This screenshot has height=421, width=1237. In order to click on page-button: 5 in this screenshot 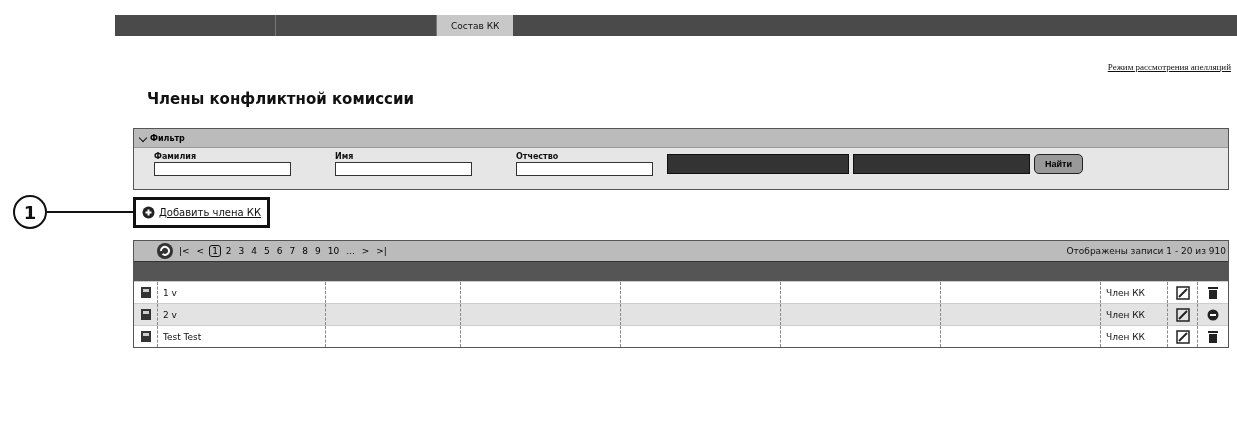, I will do `click(267, 251)`.